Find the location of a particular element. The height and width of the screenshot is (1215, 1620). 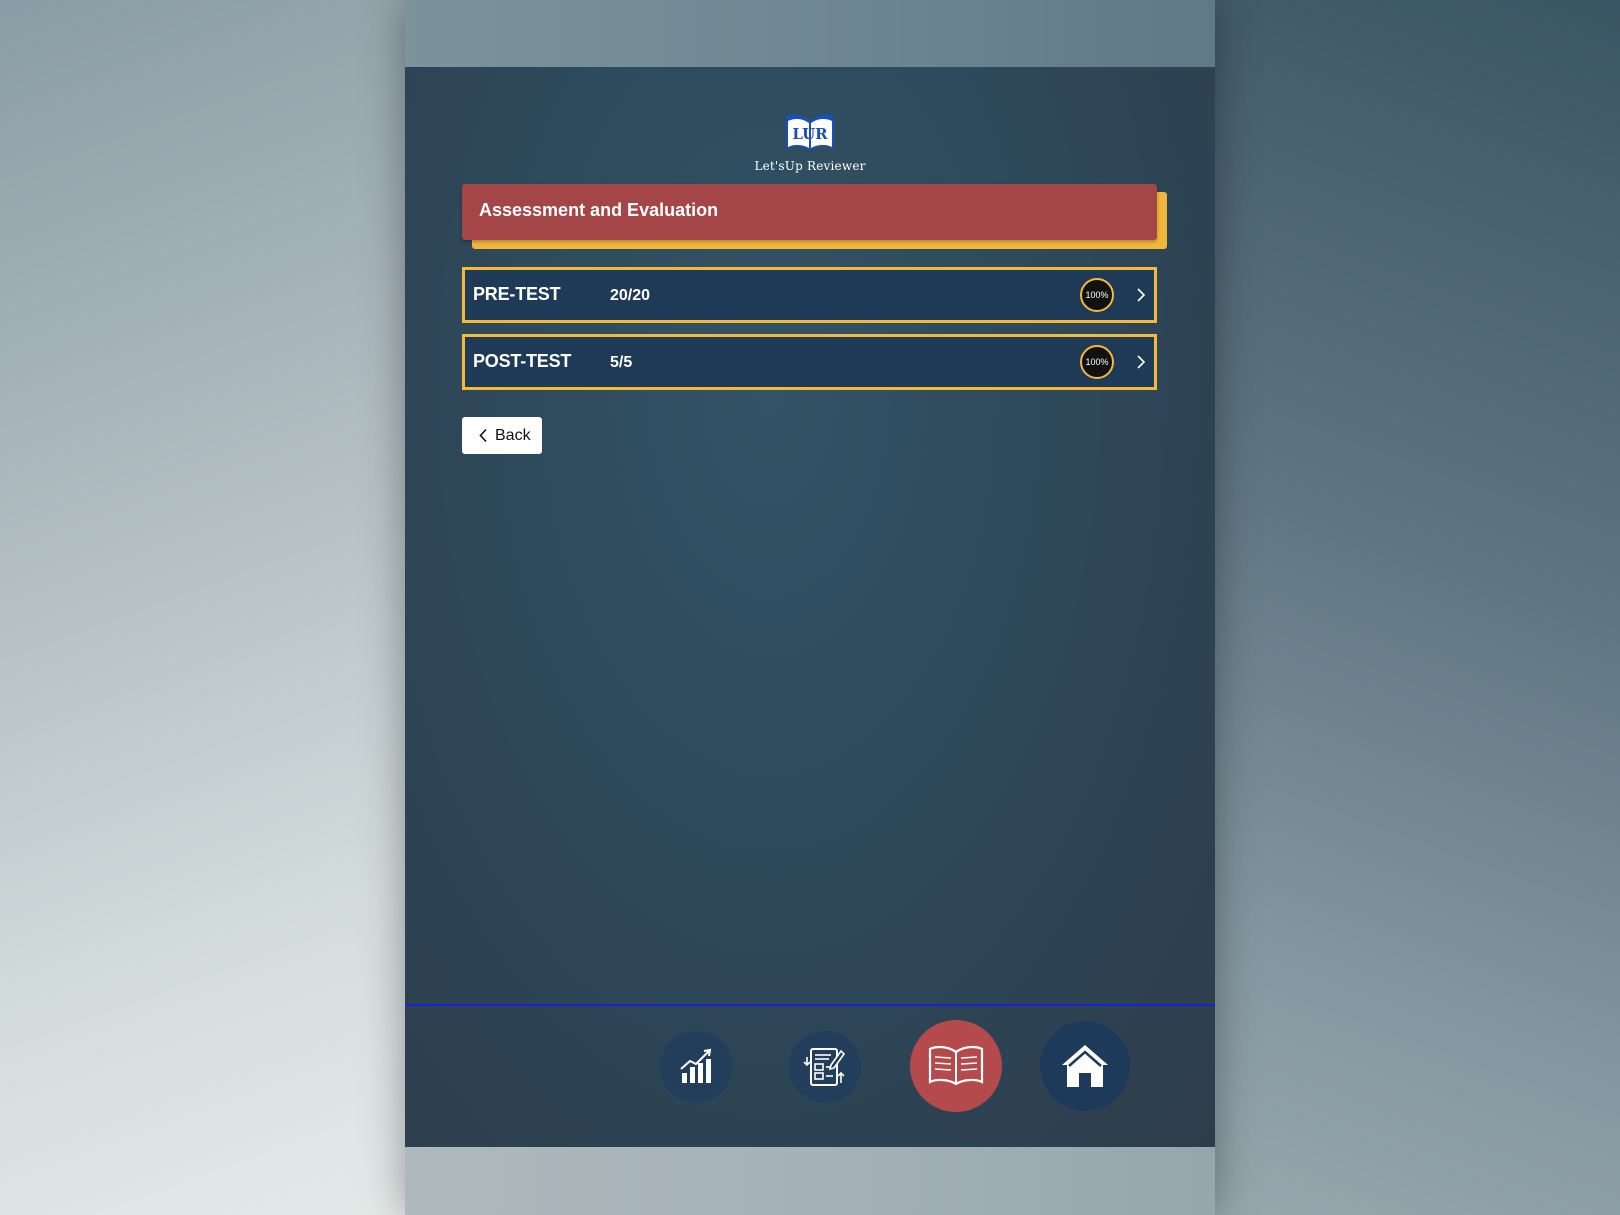

frame-top-bar is located at coordinates (810, 33).